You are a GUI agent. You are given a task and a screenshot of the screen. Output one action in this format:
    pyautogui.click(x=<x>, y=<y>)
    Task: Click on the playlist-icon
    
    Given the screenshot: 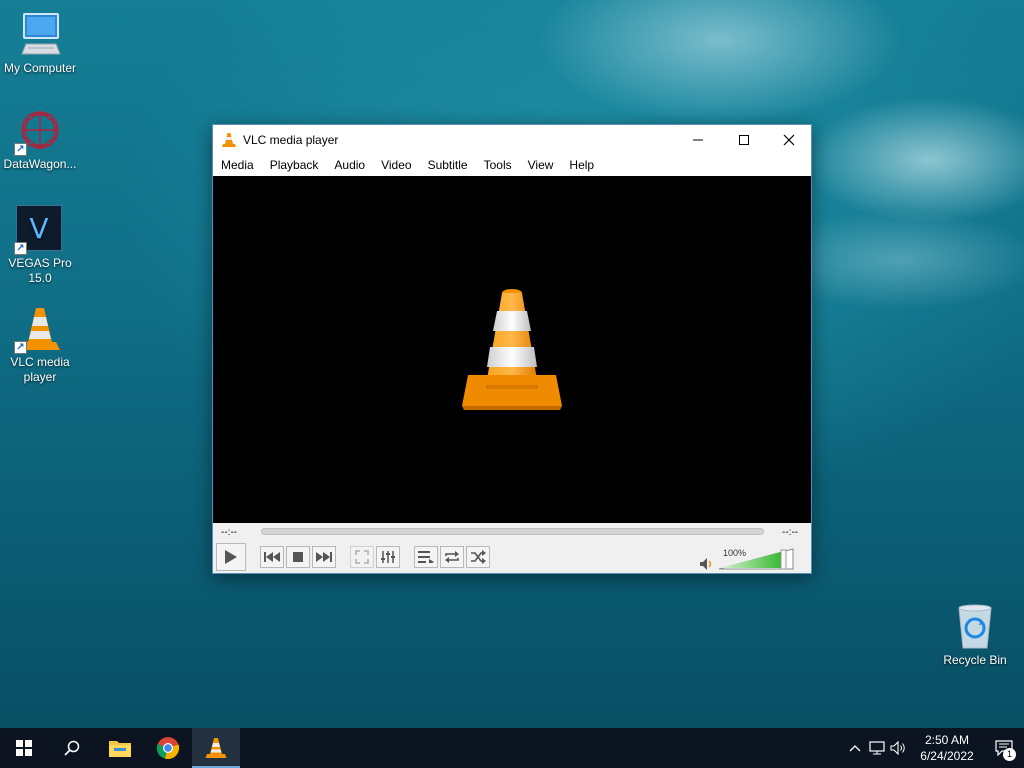 What is the action you would take?
    pyautogui.click(x=426, y=557)
    